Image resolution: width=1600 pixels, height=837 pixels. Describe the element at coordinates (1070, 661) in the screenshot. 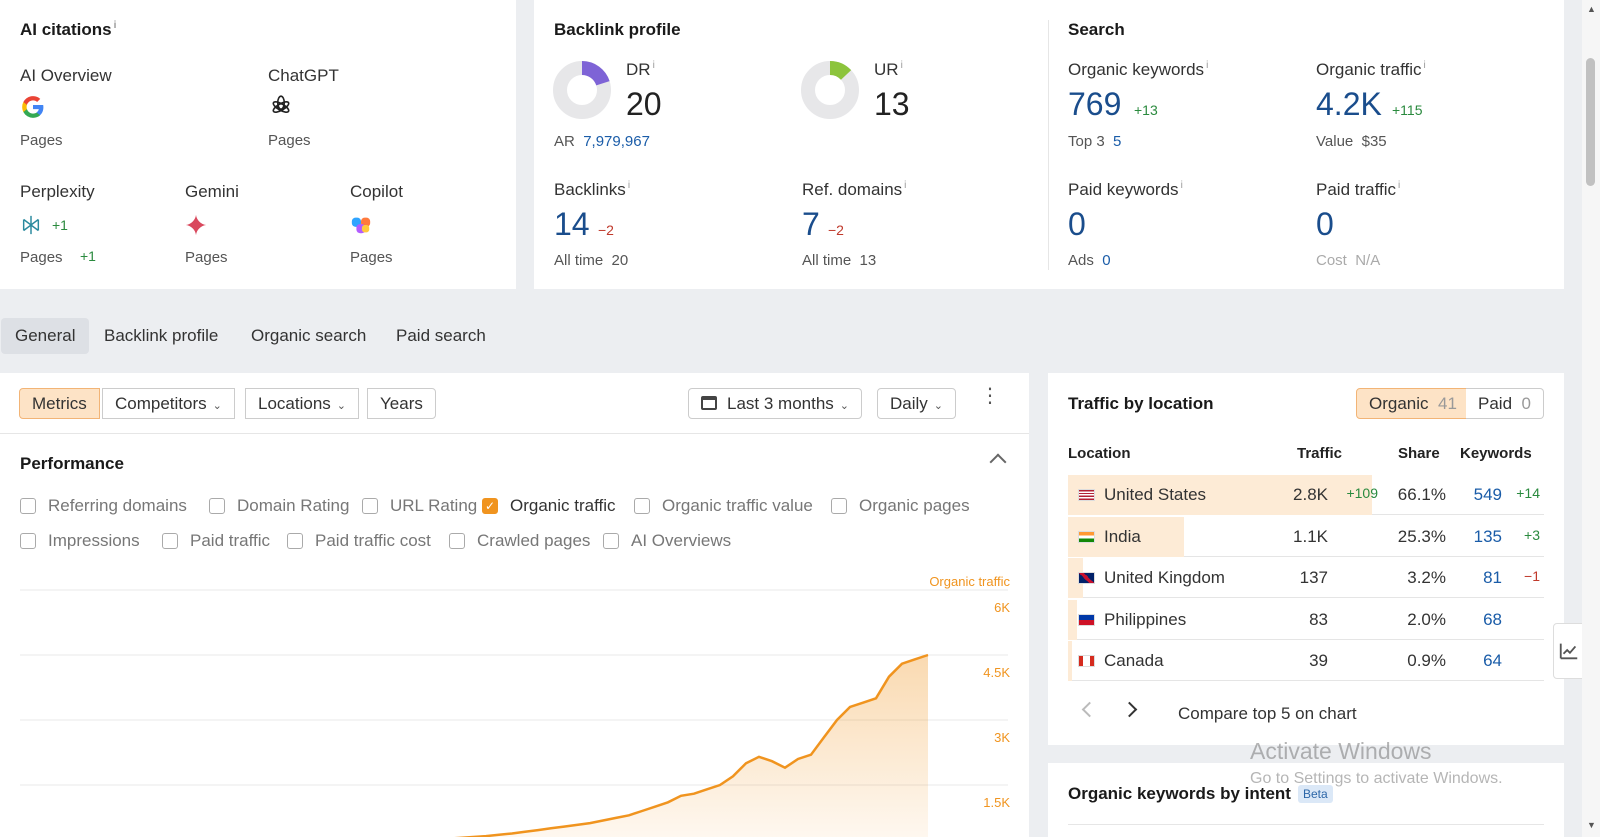

I see `share-bar` at that location.